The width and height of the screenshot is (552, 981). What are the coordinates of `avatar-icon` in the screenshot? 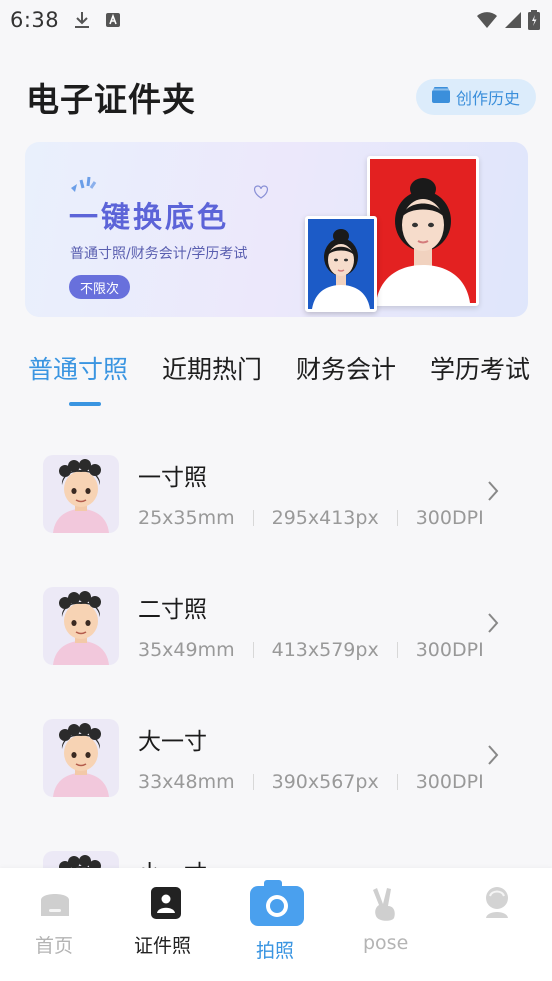 It's located at (497, 904).